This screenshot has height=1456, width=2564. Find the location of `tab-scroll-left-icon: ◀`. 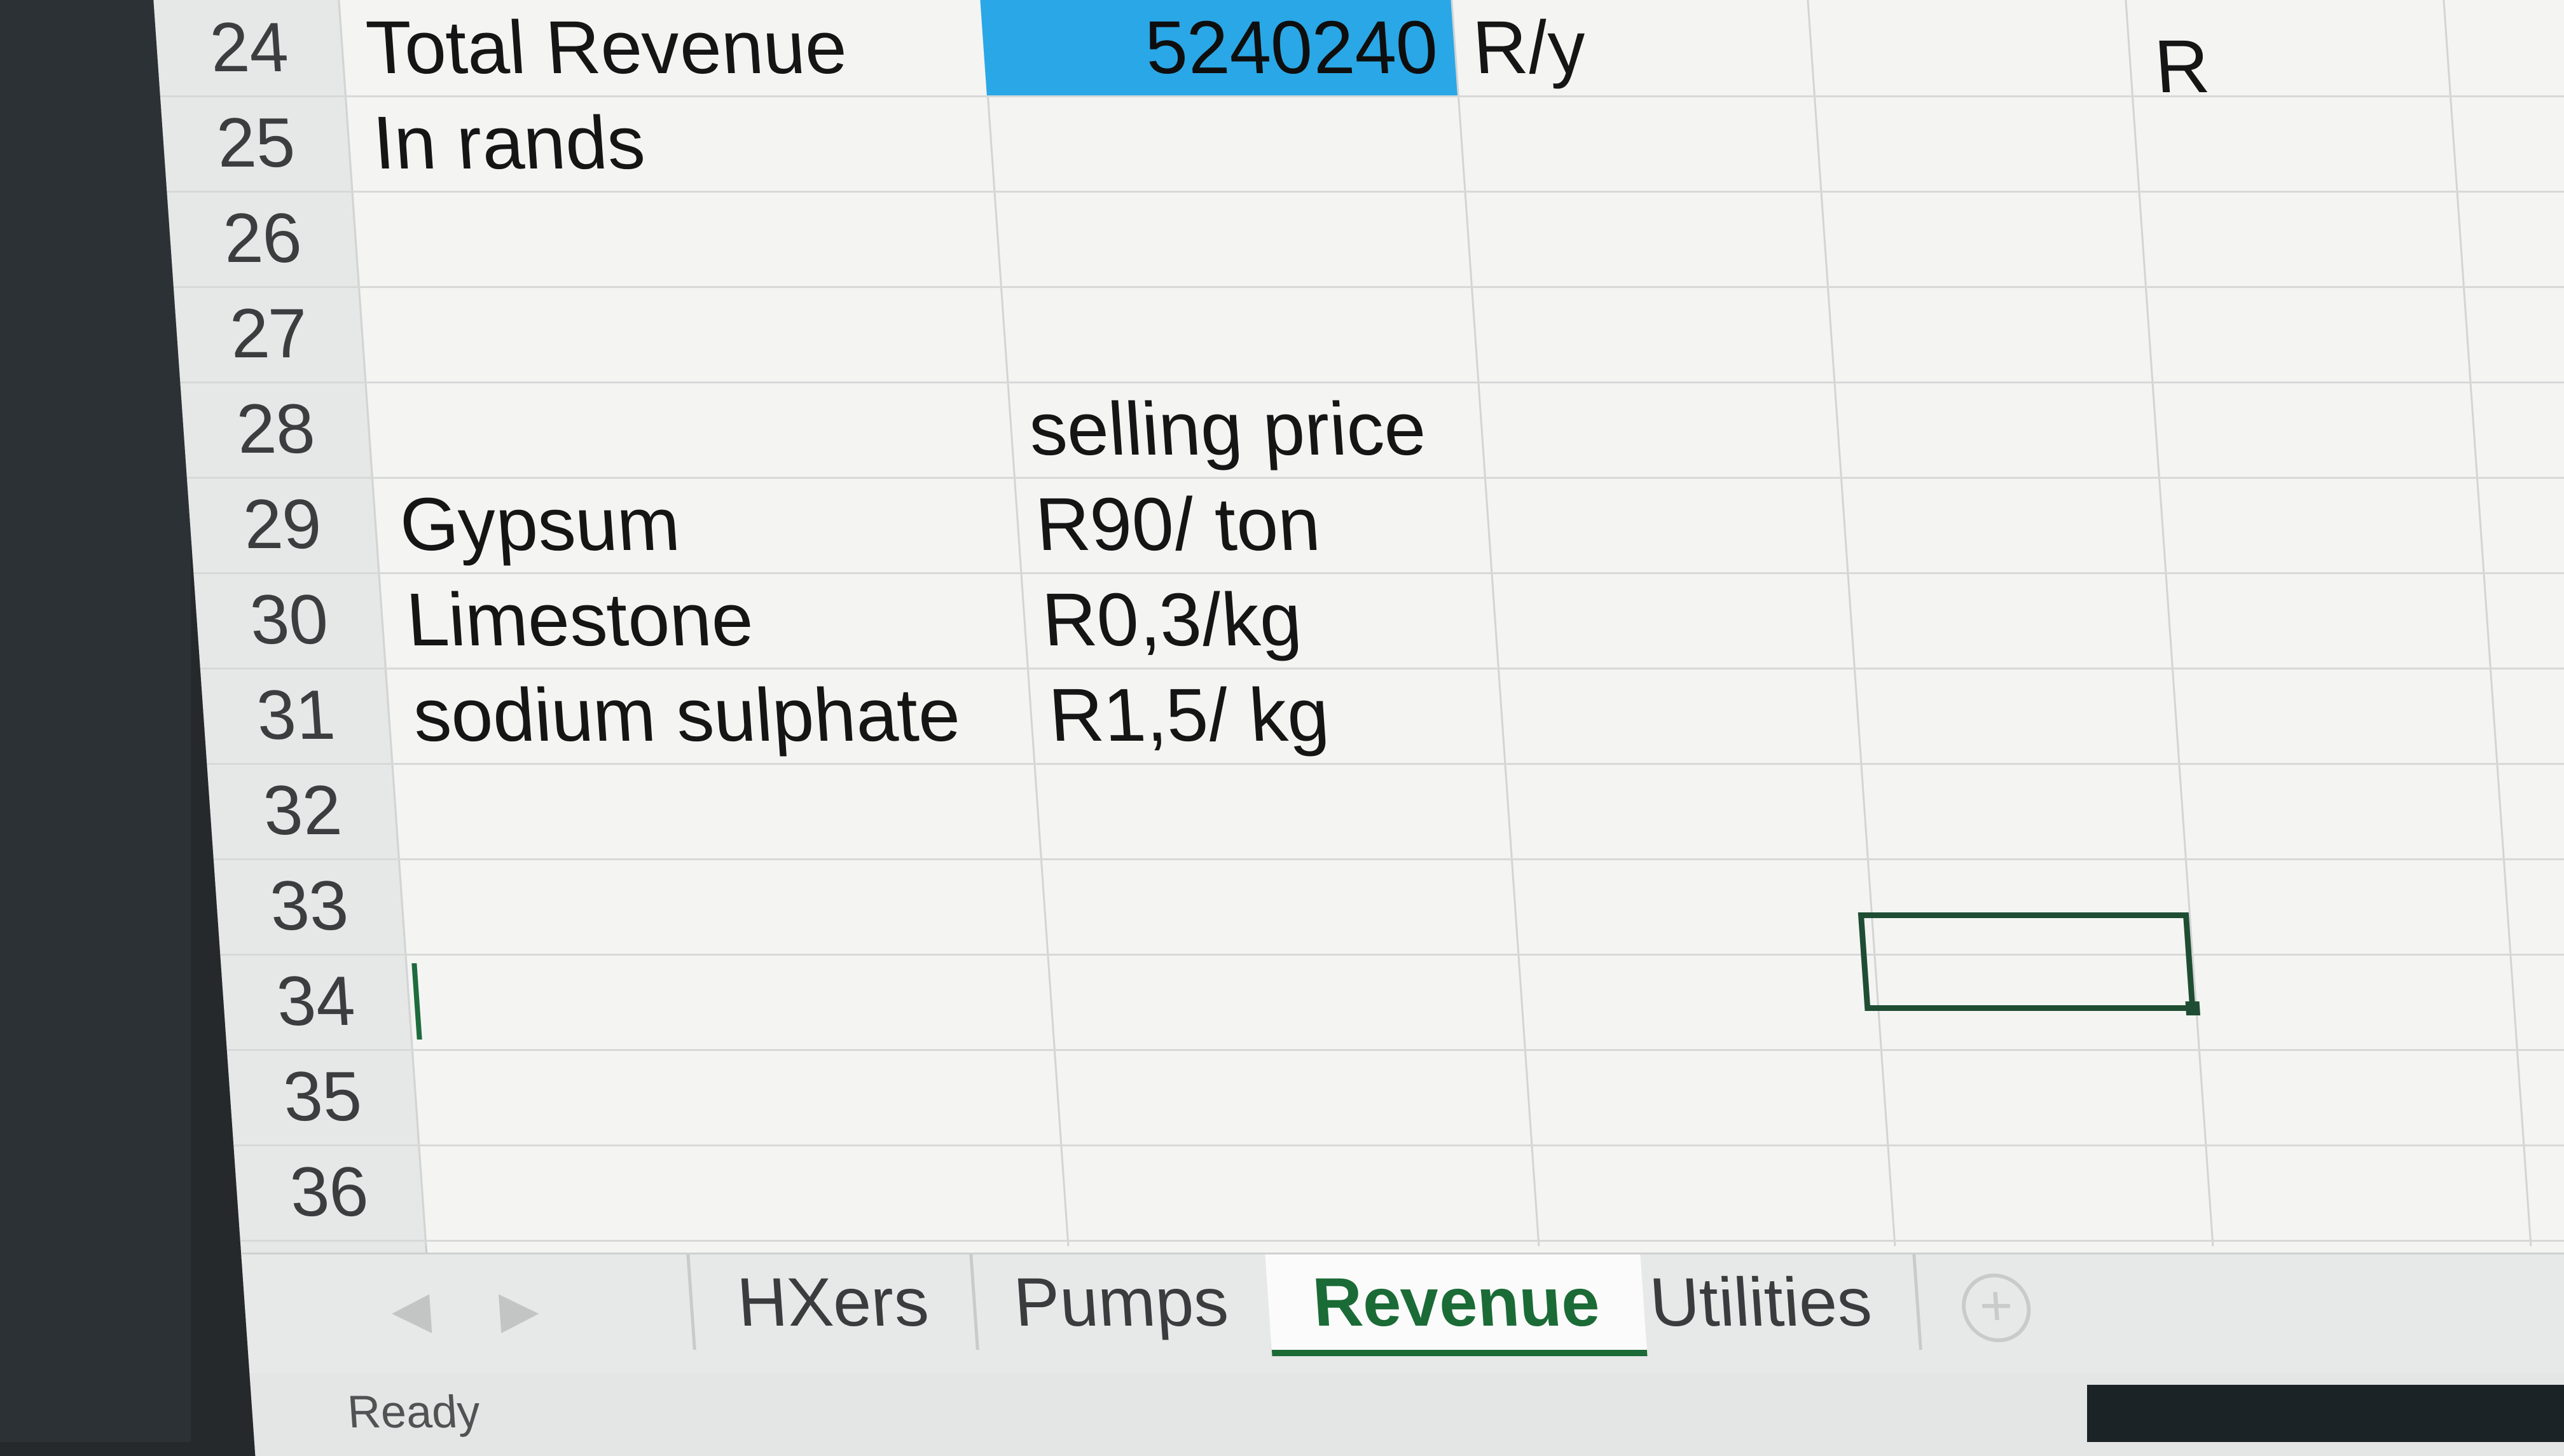

tab-scroll-left-icon: ◀ is located at coordinates (410, 1310).